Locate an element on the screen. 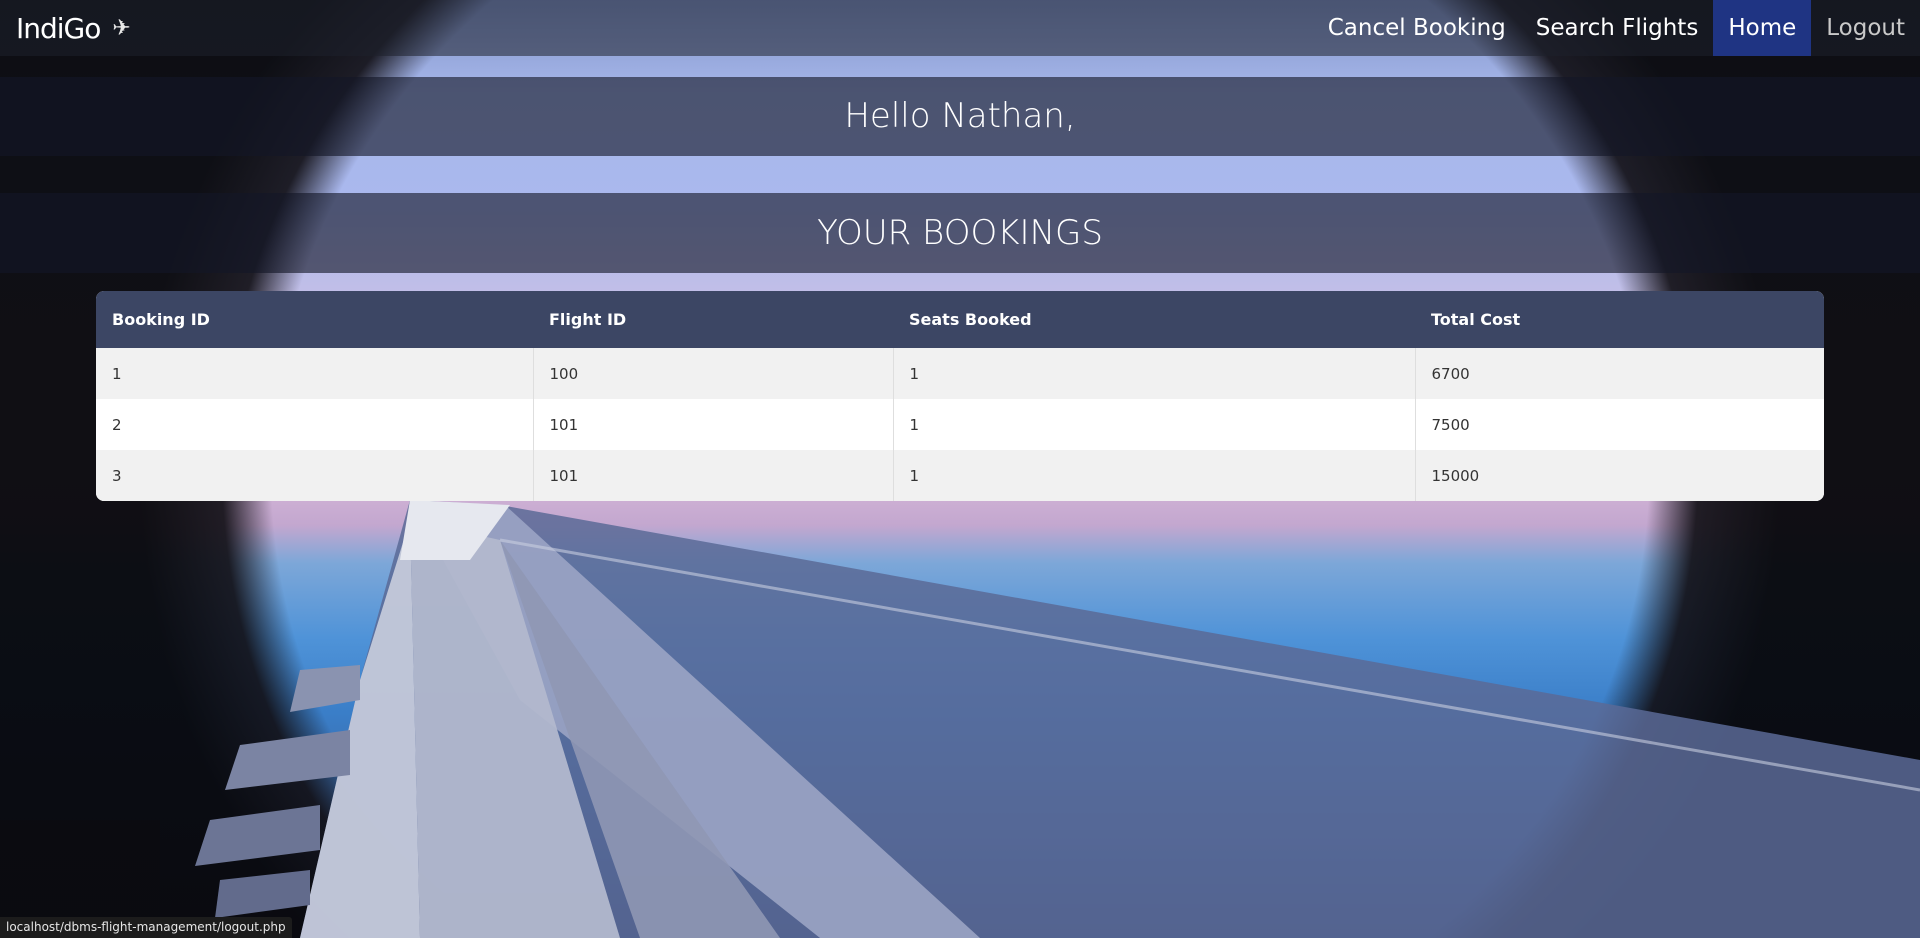 The width and height of the screenshot is (1920, 938). table-row: 2 101 1 7500 is located at coordinates (960, 424).